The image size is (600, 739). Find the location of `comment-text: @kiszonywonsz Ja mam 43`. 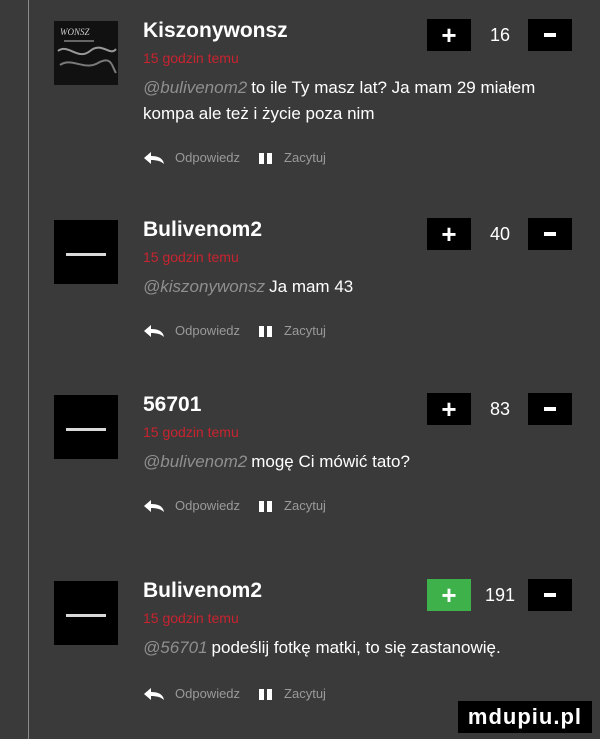

comment-text: @kiszonywonsz Ja mam 43 is located at coordinates (363, 287).